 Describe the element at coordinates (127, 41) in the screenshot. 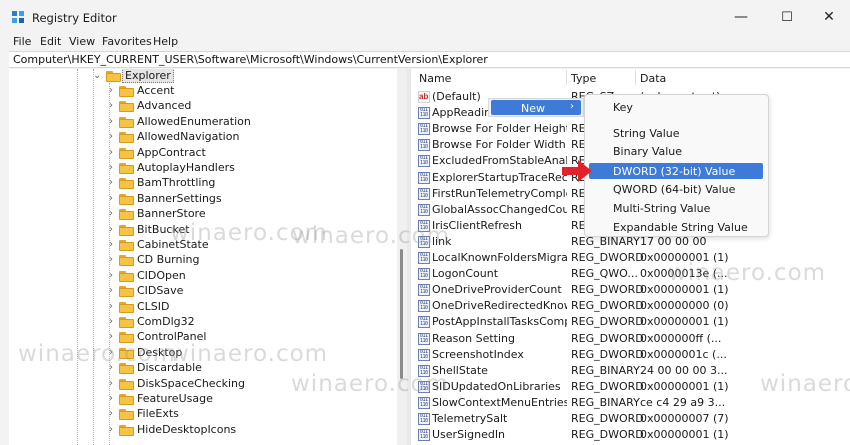

I see `menu-favorites: Favorites` at that location.